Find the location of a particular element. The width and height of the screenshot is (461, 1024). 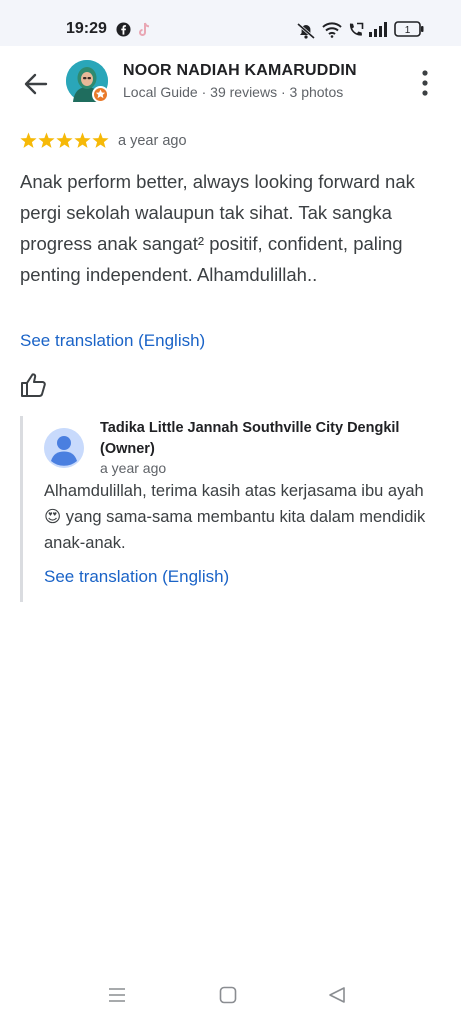

battery-level-text: 1 is located at coordinates (408, 30).